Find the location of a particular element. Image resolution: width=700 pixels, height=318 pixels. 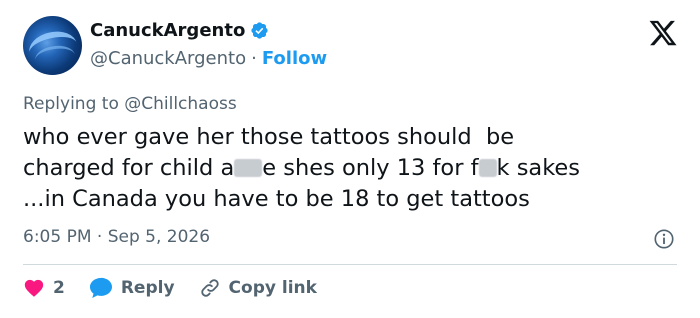

reply-button: Reply is located at coordinates (132, 288).